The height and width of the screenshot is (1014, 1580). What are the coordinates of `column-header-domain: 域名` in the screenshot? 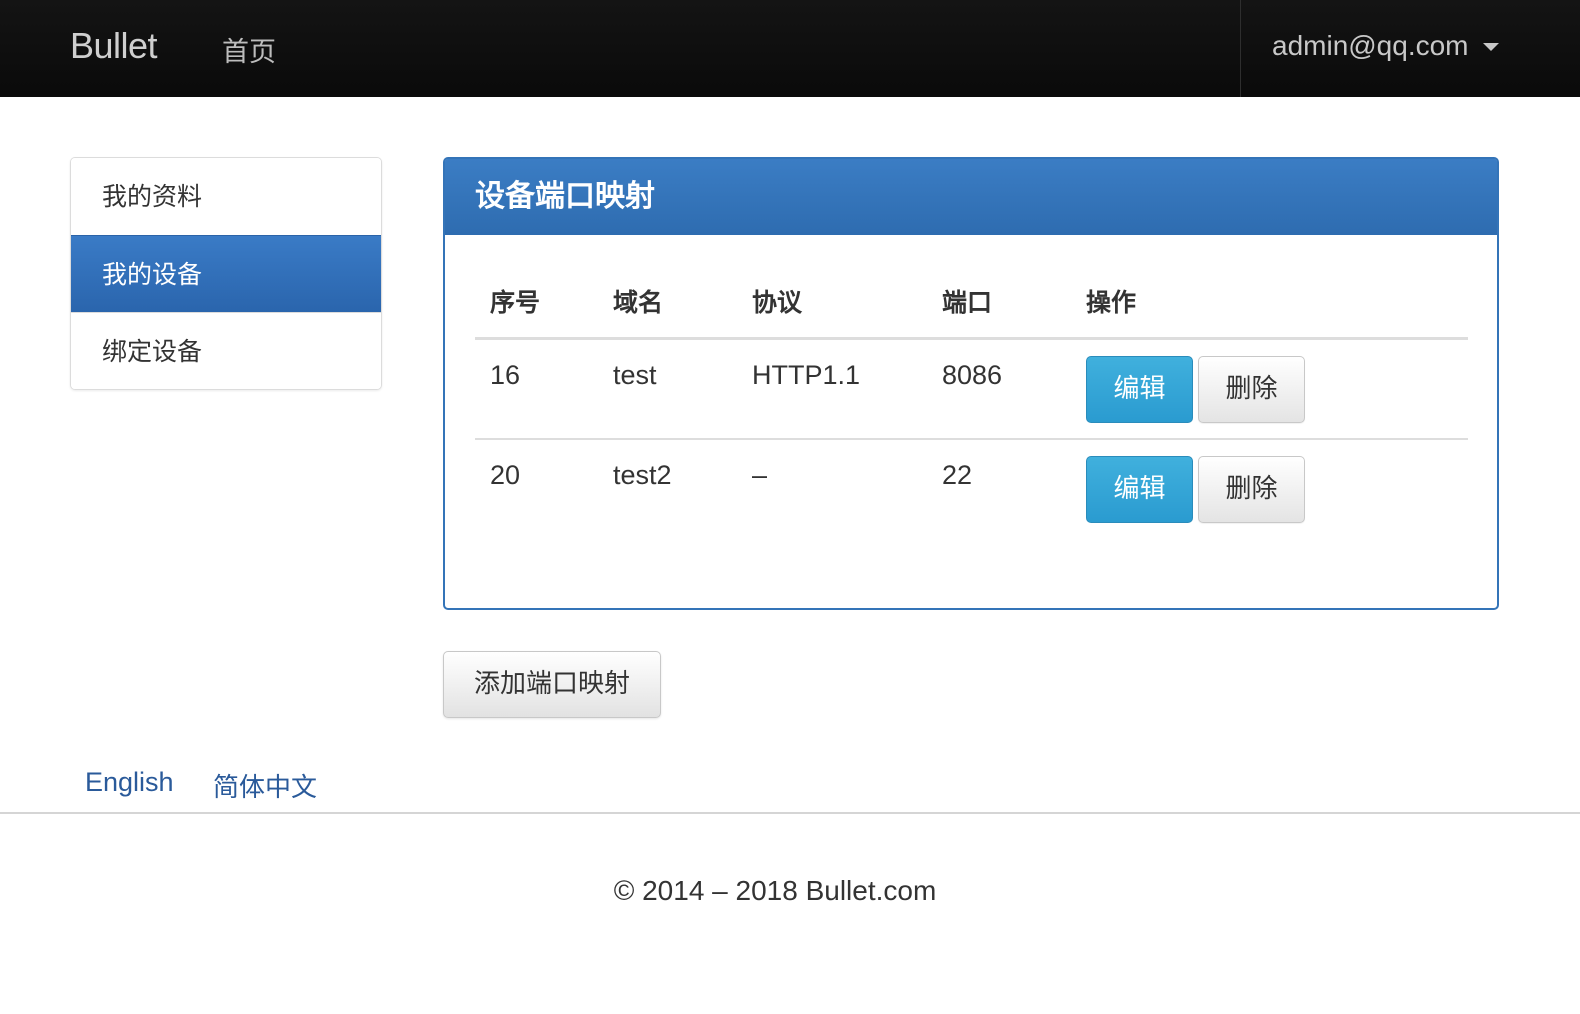 It's located at (667, 302).